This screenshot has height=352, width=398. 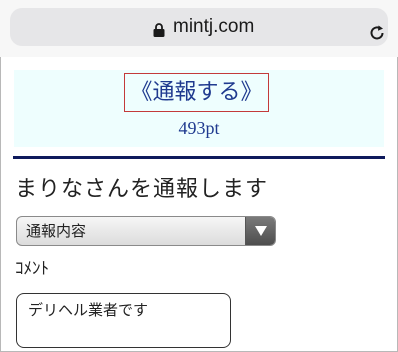 What do you see at coordinates (56, 231) in the screenshot?
I see `select-value: 通報内容` at bounding box center [56, 231].